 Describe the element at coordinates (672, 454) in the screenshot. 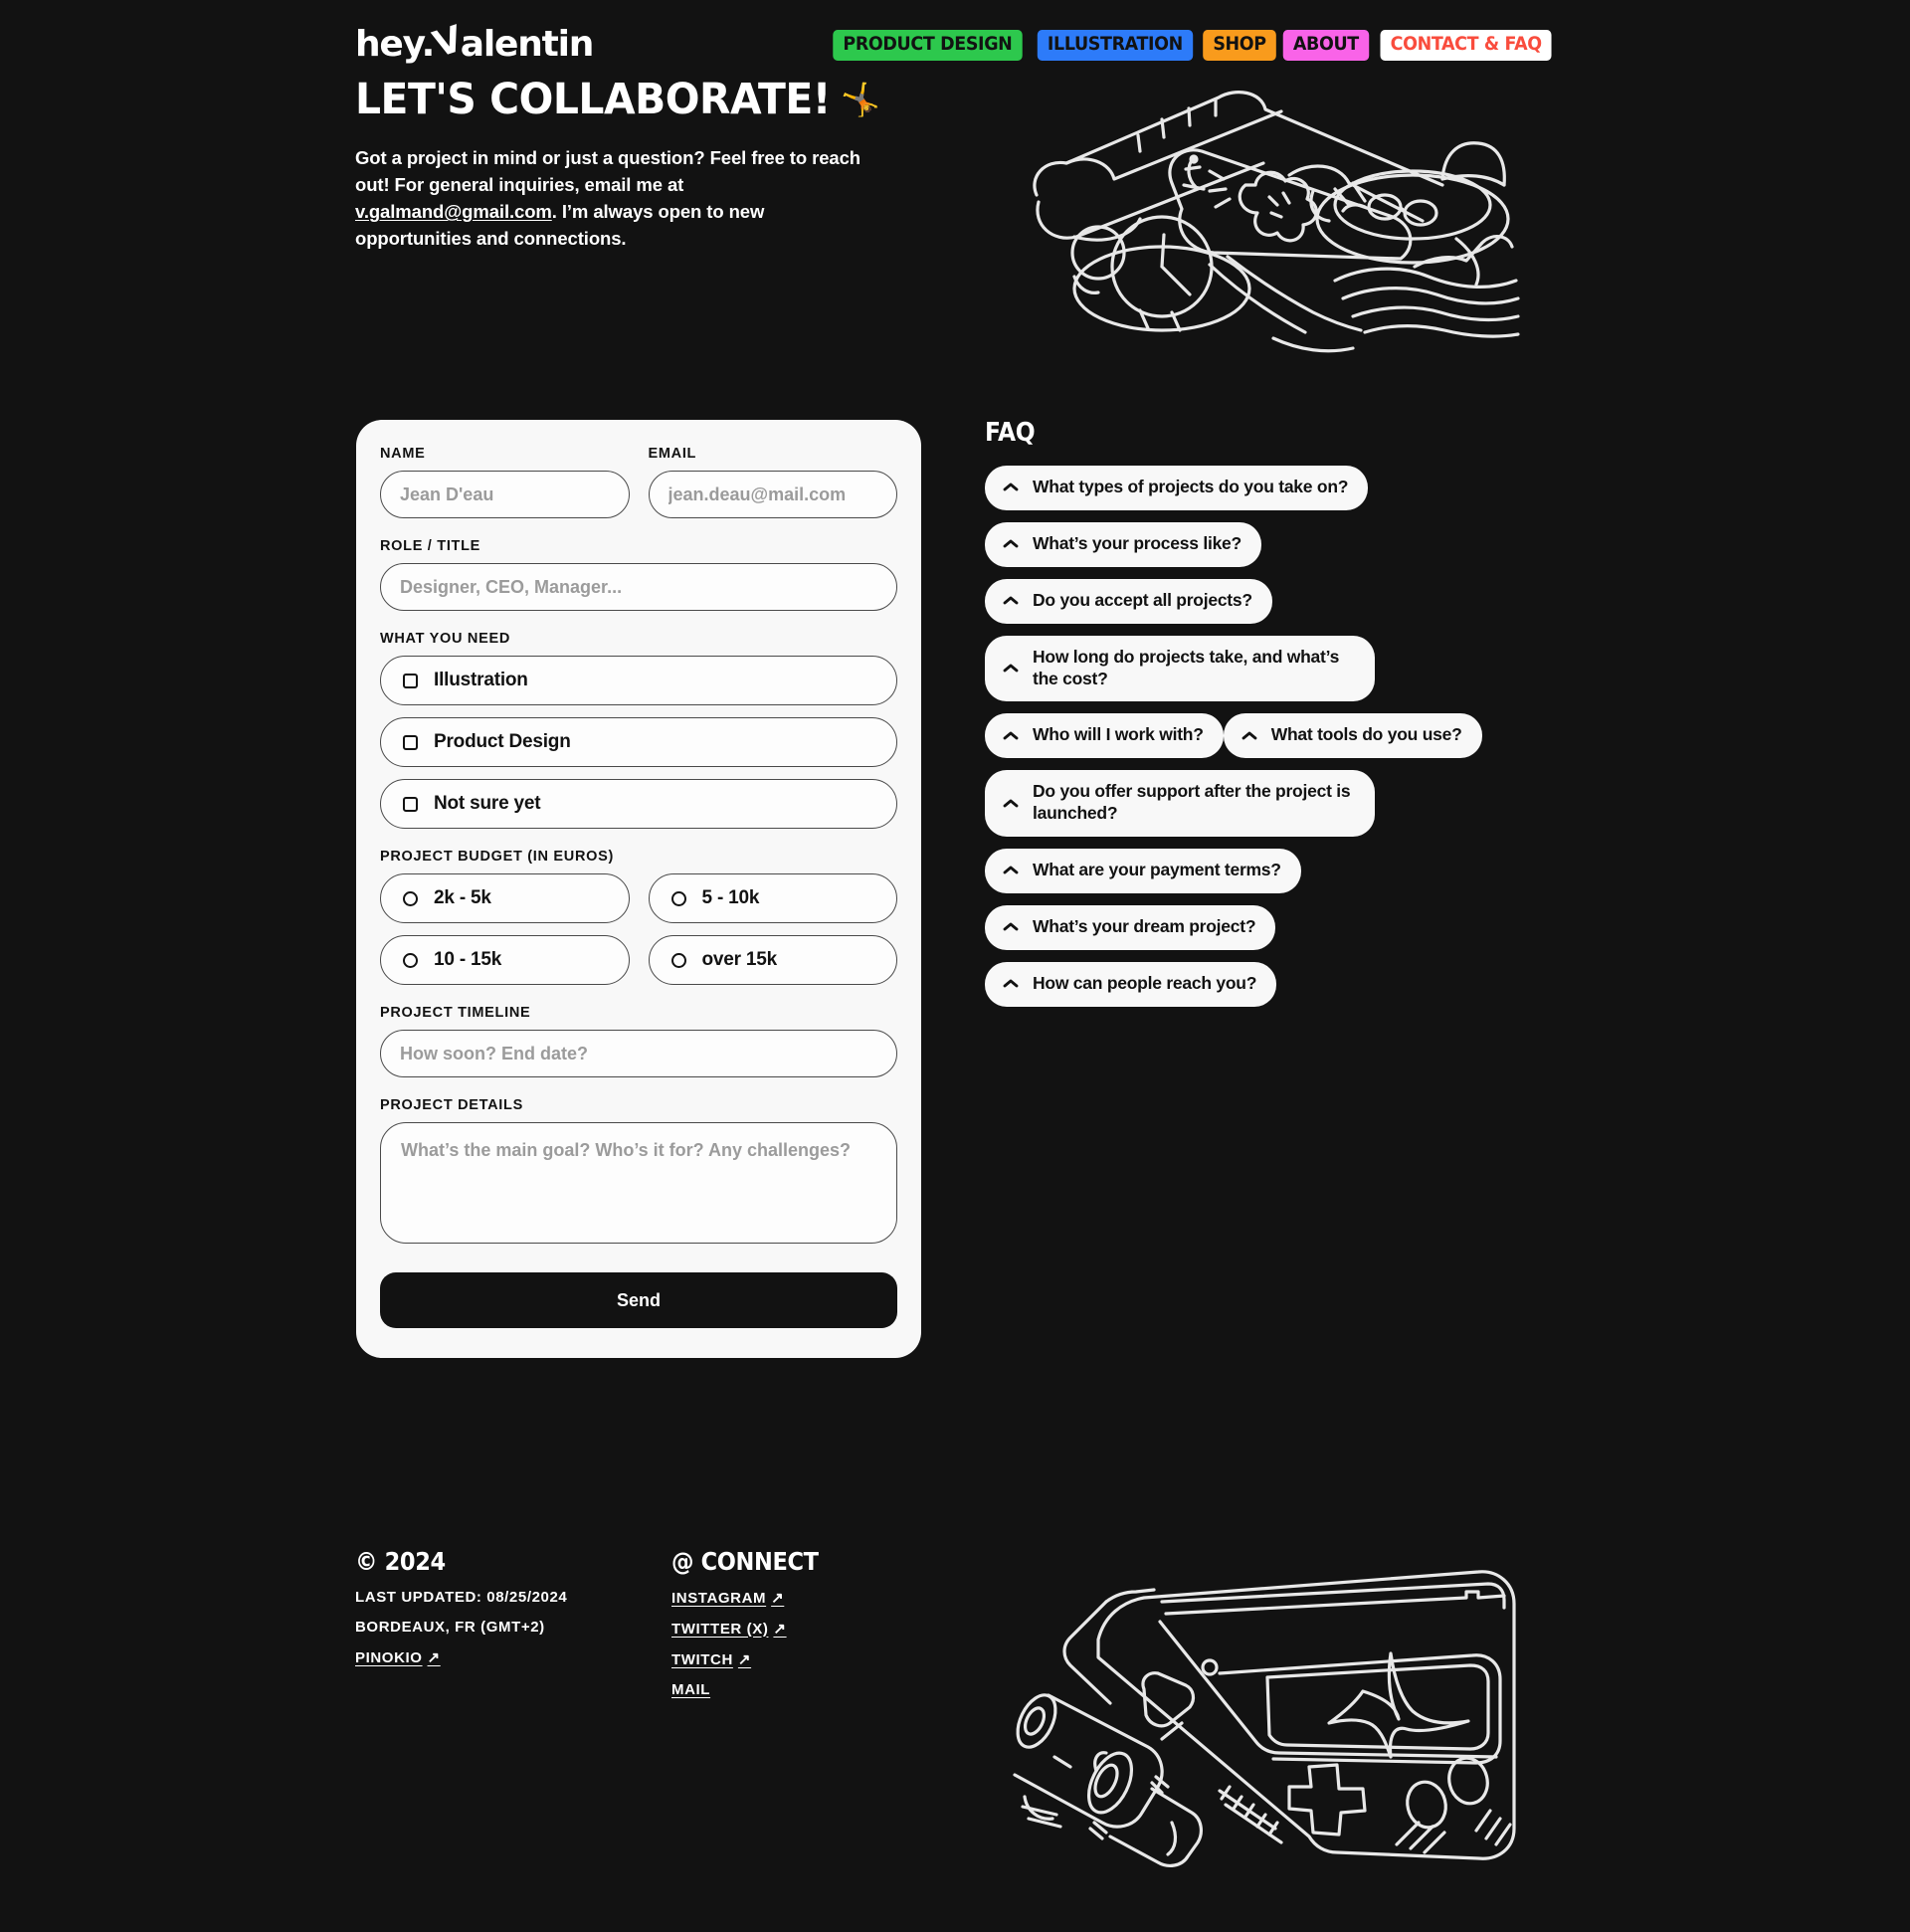

I see `email-label: EMAIL` at that location.